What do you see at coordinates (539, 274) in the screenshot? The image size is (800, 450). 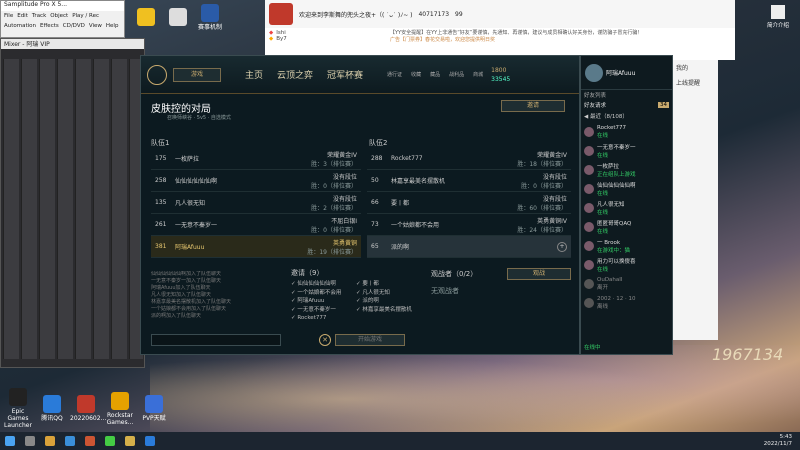 I see `spectate-button: 观战` at bounding box center [539, 274].